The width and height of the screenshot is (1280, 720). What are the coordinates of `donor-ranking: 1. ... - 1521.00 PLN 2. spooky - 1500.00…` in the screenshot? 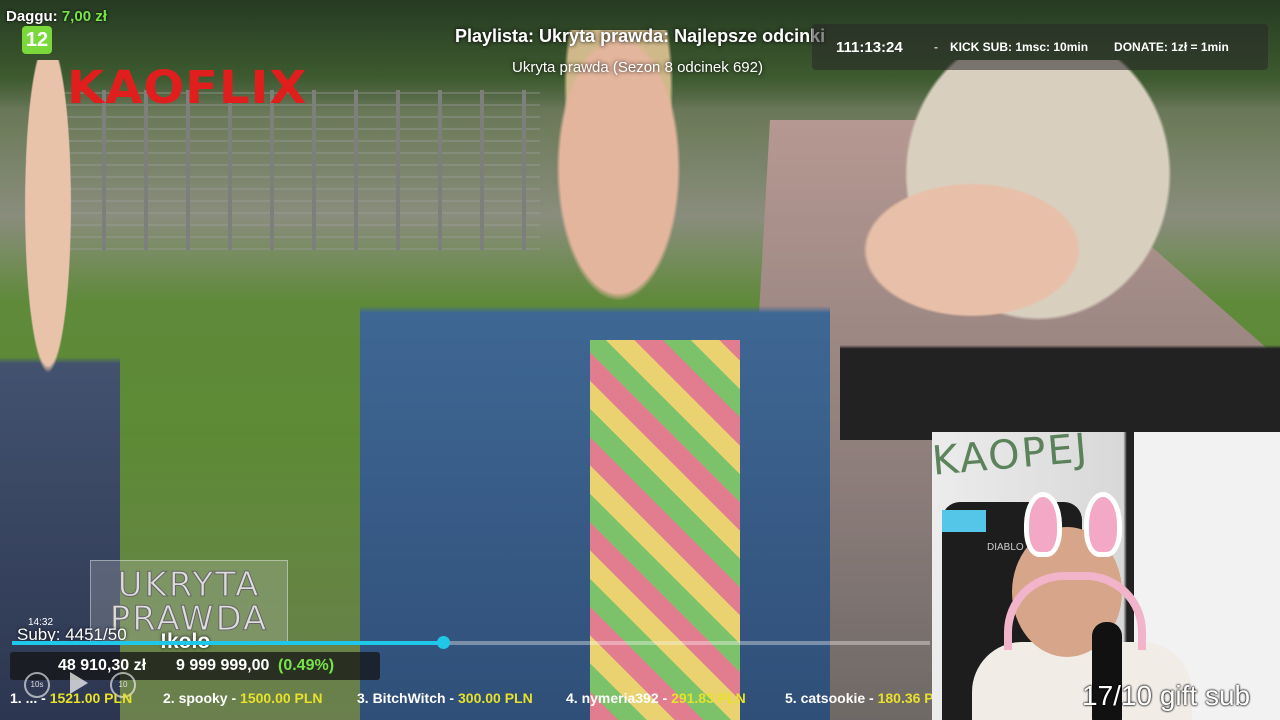 It's located at (485, 700).